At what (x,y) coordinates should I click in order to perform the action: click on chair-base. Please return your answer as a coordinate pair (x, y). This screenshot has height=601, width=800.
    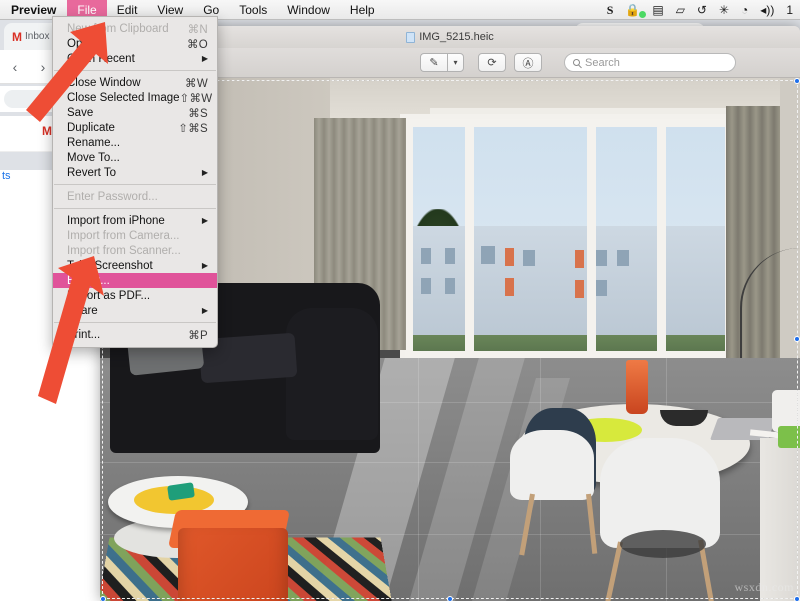
    Looking at the image, I should click on (663, 544).